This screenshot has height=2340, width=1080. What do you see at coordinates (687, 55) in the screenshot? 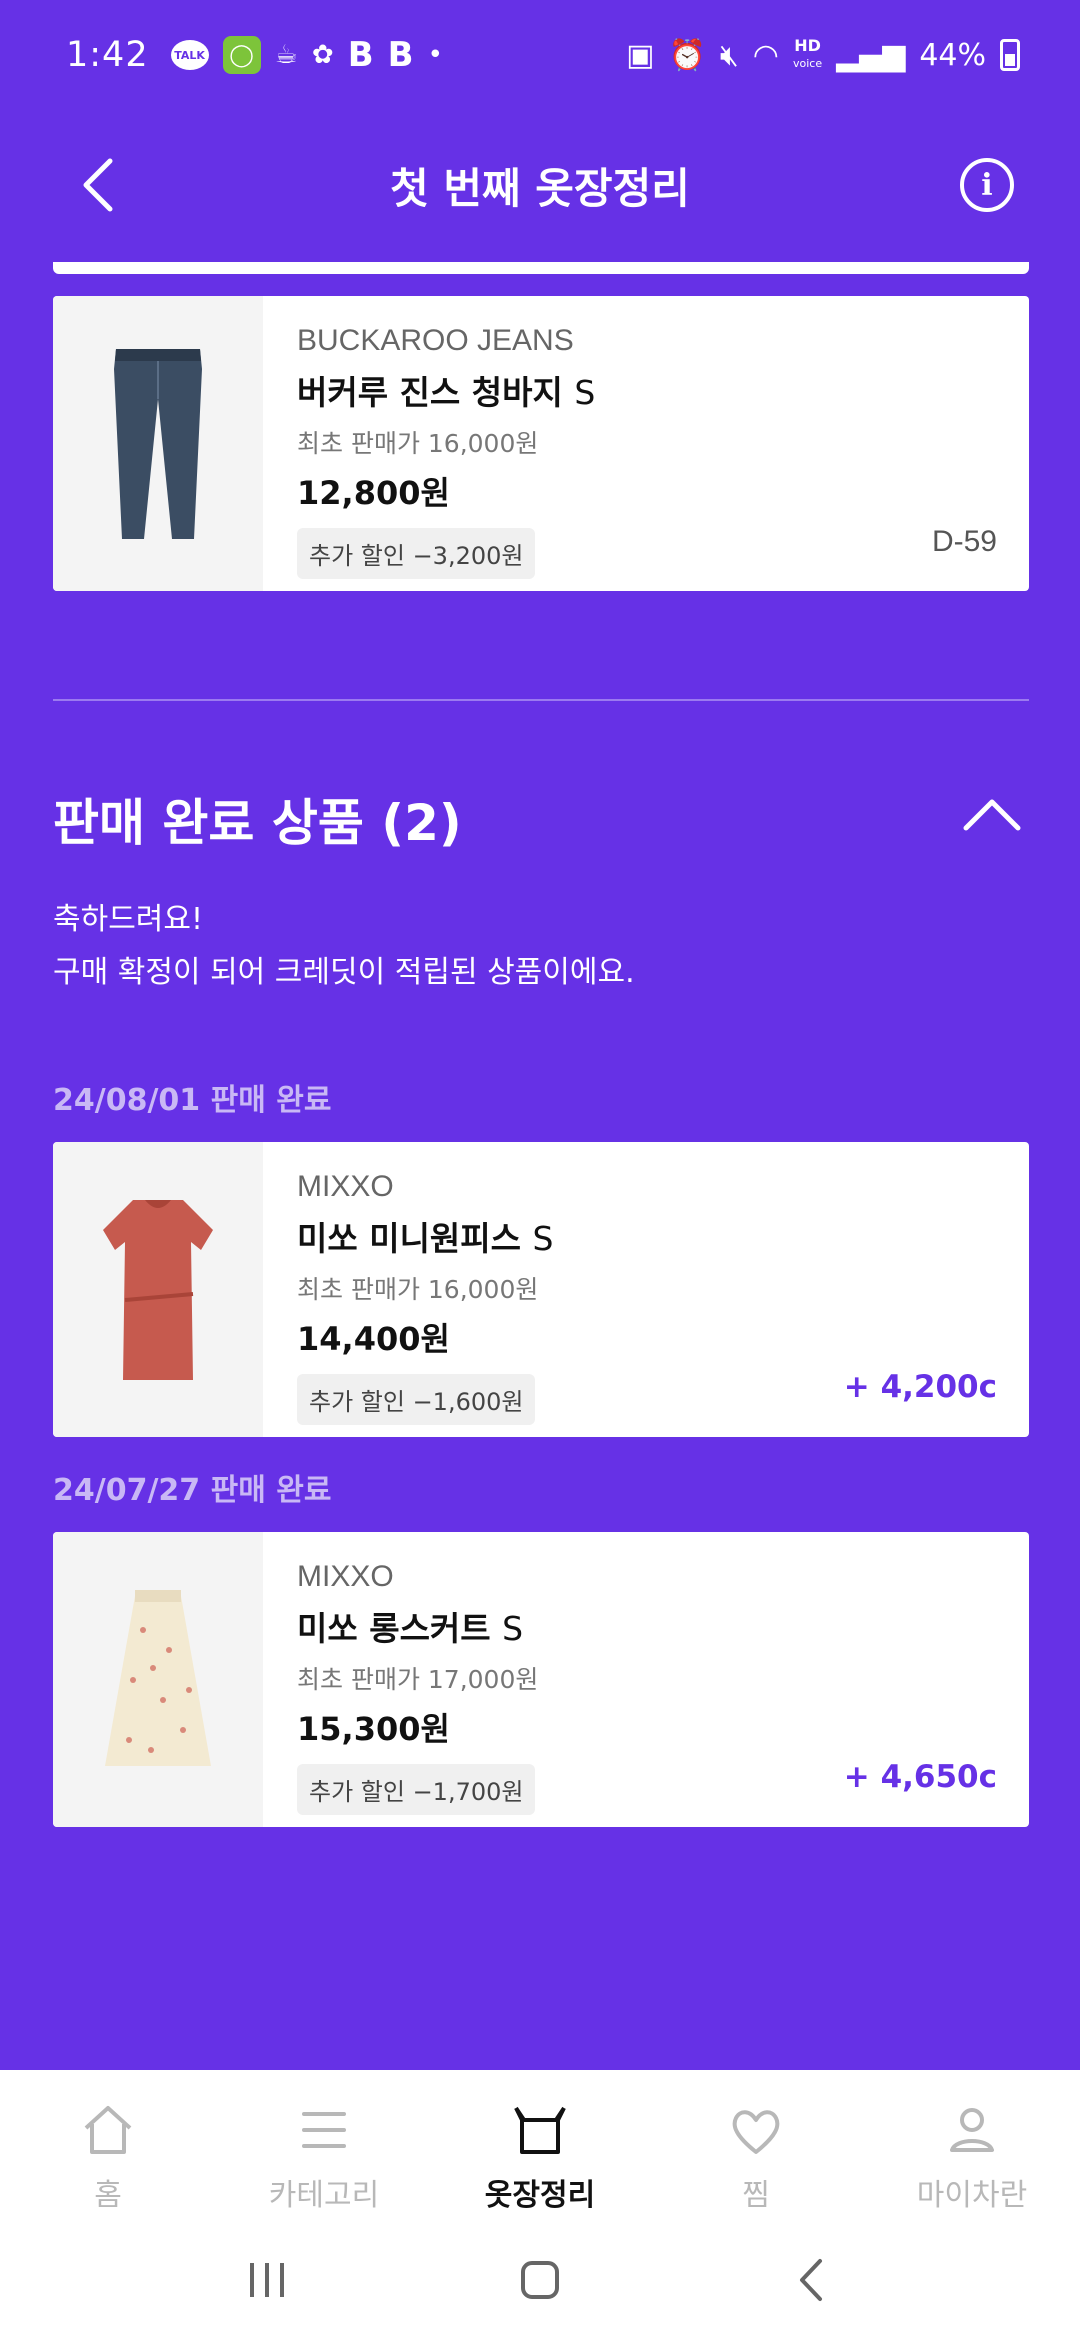
I see `alarm-icon: ⏰` at bounding box center [687, 55].